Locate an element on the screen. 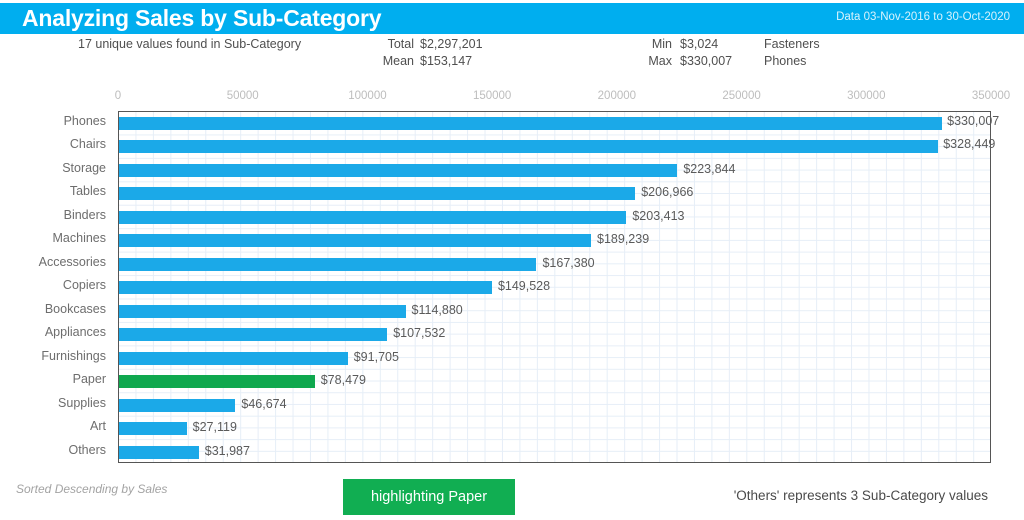 The width and height of the screenshot is (1024, 520). category-label: Copiers is located at coordinates (56, 286).